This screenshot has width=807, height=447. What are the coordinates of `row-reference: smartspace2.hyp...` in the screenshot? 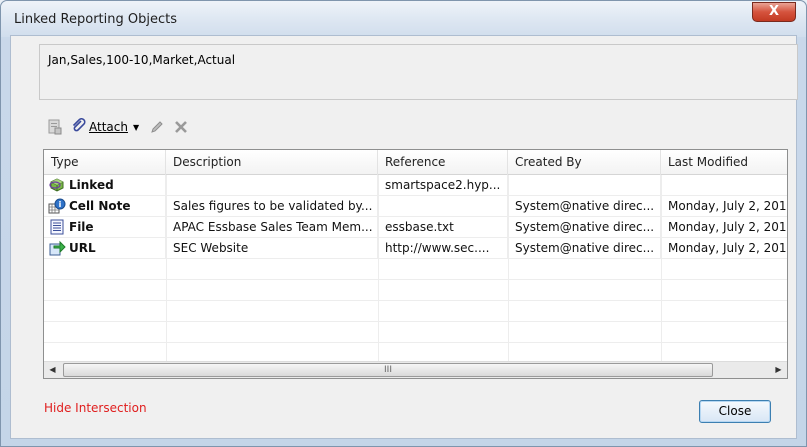 It's located at (443, 185).